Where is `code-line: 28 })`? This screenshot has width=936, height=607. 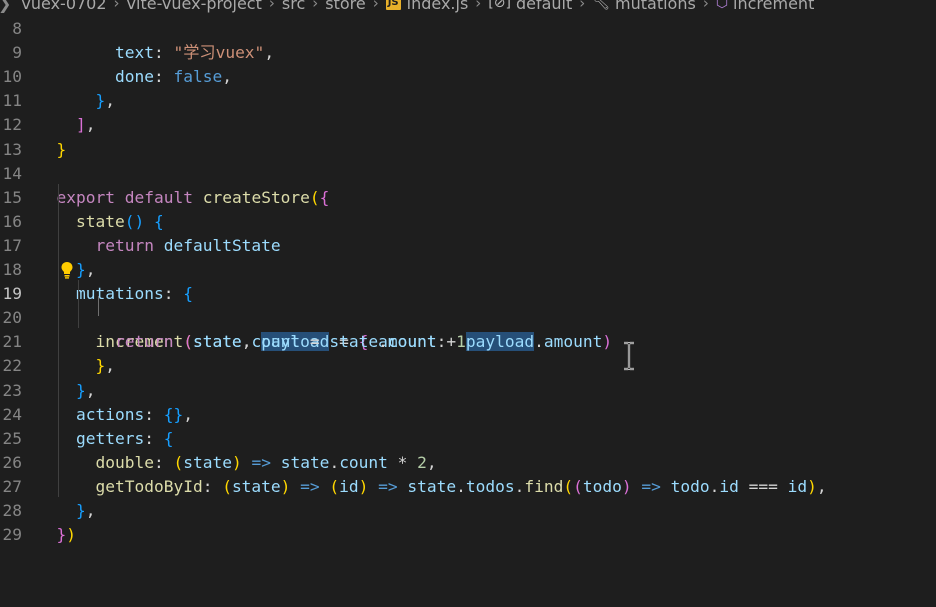
code-line: 28 }) is located at coordinates (468, 509).